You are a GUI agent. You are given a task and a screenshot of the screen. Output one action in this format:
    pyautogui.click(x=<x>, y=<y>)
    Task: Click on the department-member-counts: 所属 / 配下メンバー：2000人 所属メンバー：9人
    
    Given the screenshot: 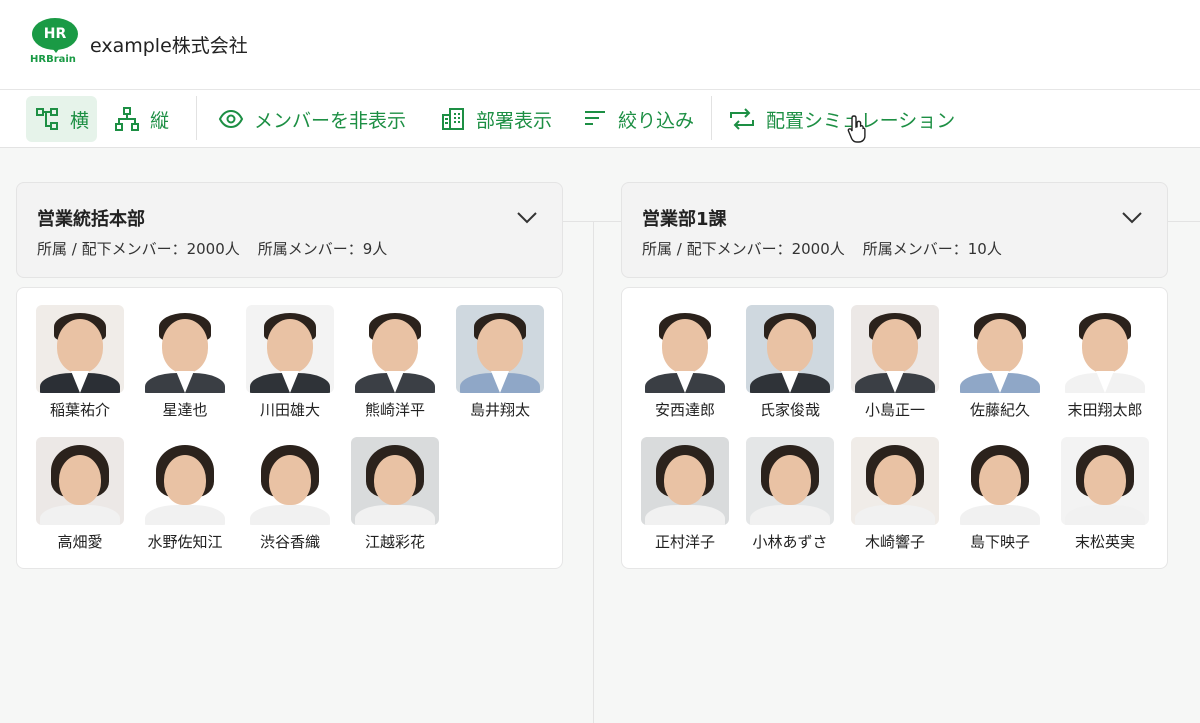 What is the action you would take?
    pyautogui.click(x=212, y=248)
    